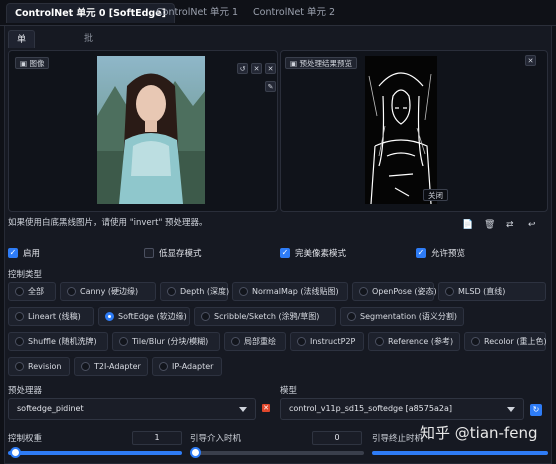 This screenshot has width=556, height=464. I want to click on start-step-thumb, so click(195, 452).